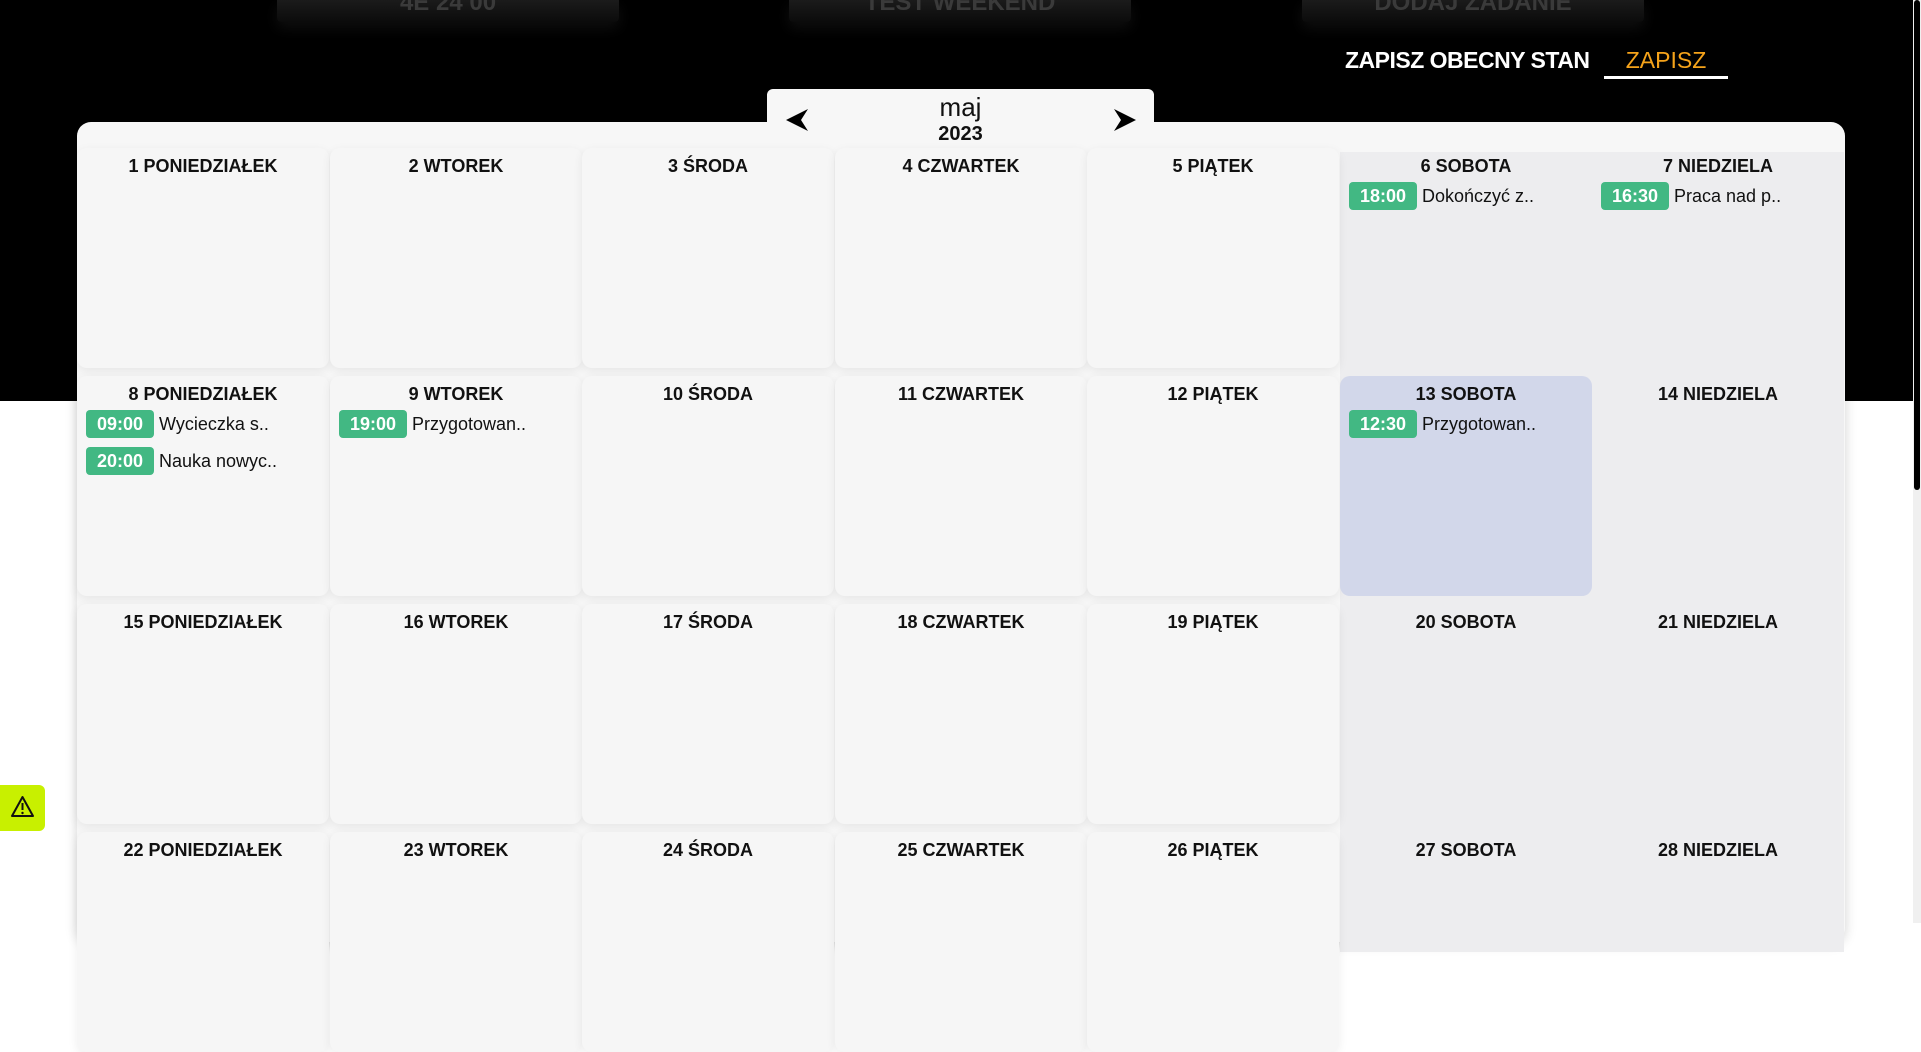  Describe the element at coordinates (448, 8) in the screenshot. I see `top-tab-label: 4E 24 00` at that location.